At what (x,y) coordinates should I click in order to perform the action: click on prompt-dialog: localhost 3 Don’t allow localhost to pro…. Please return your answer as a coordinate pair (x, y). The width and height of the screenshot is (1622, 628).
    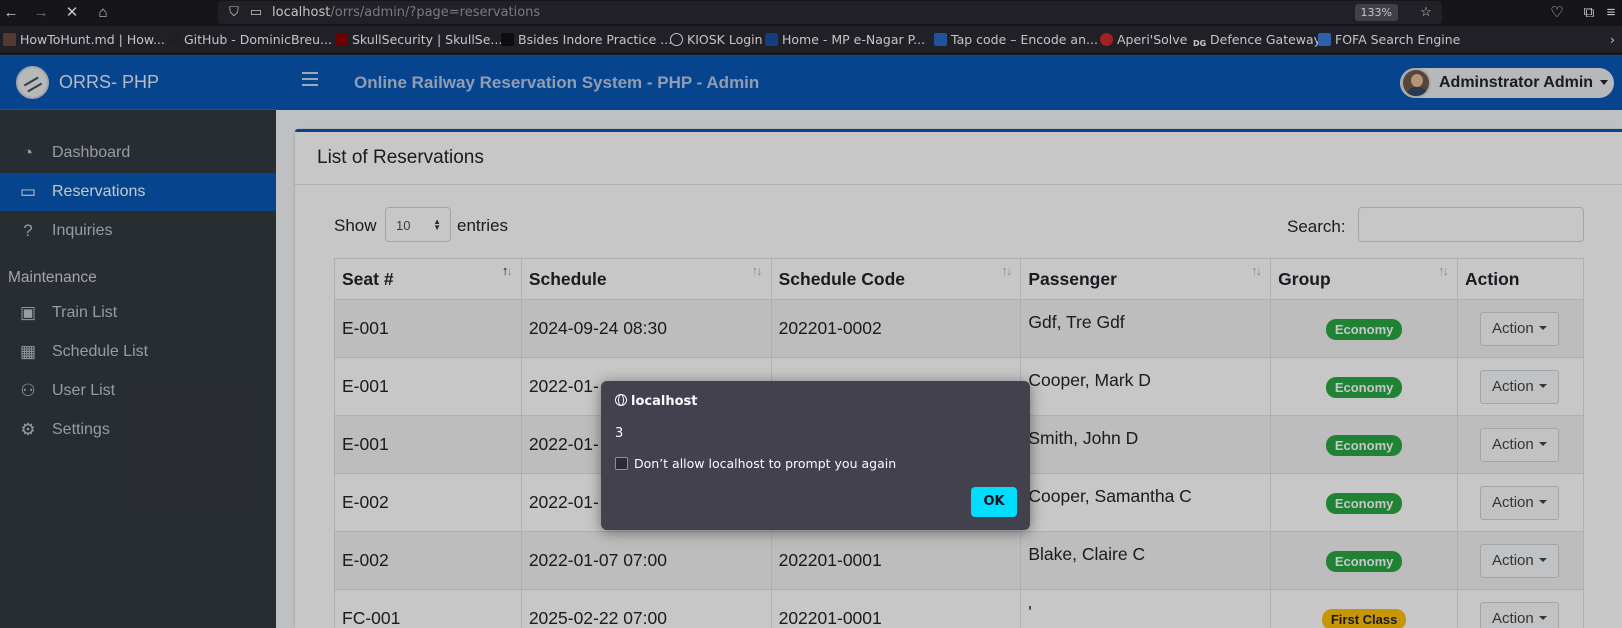
    Looking at the image, I should click on (815, 455).